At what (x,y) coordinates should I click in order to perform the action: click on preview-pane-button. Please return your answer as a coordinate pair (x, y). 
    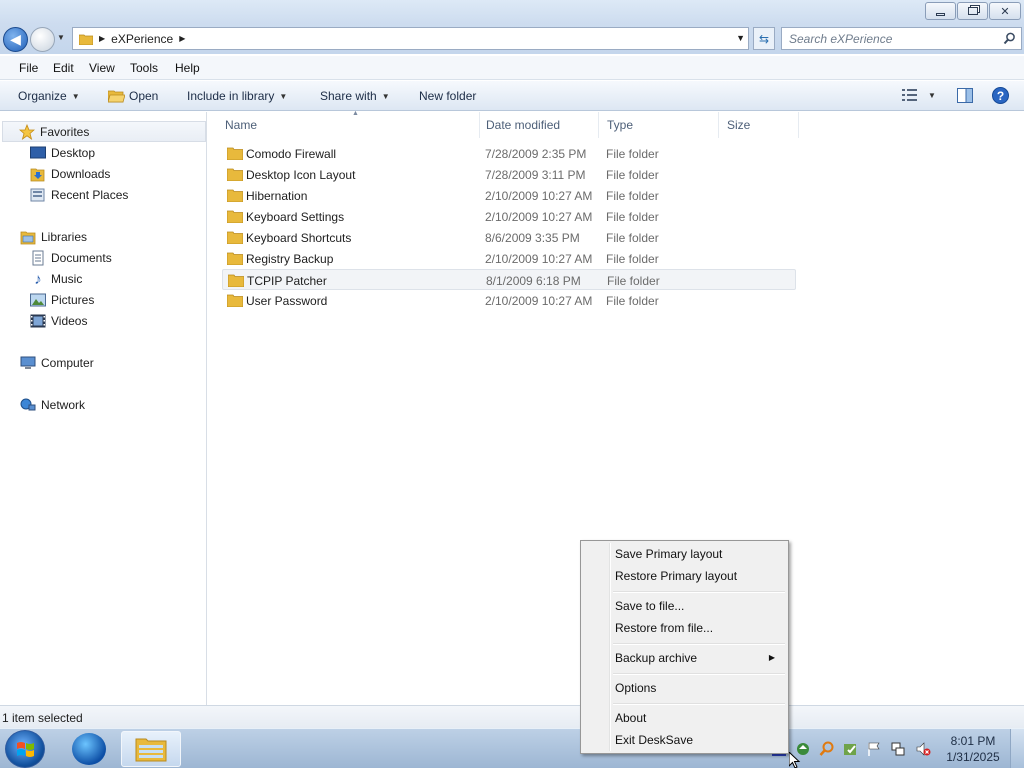
    Looking at the image, I should click on (965, 95).